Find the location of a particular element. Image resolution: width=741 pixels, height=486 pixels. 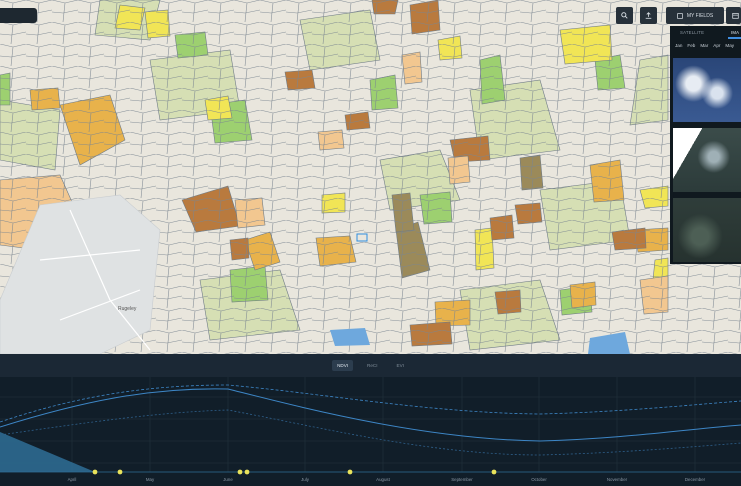

ndvi-curve is located at coordinates (370, 415).